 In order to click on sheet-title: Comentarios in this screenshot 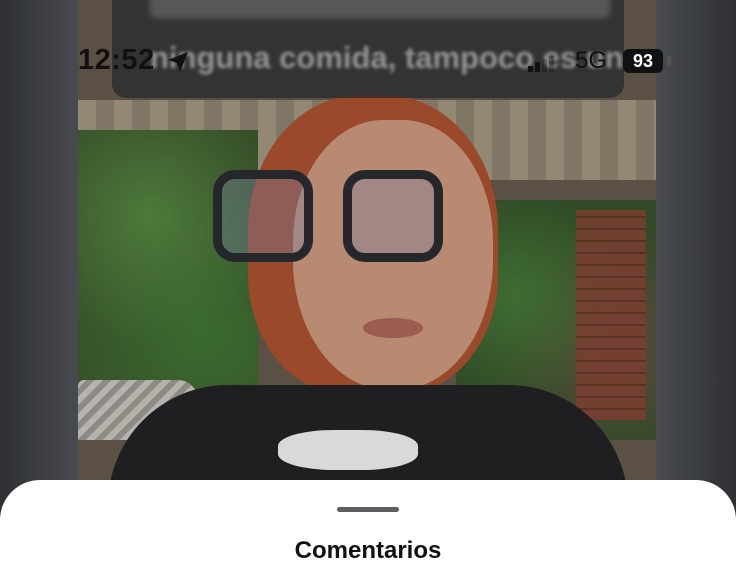, I will do `click(368, 550)`.